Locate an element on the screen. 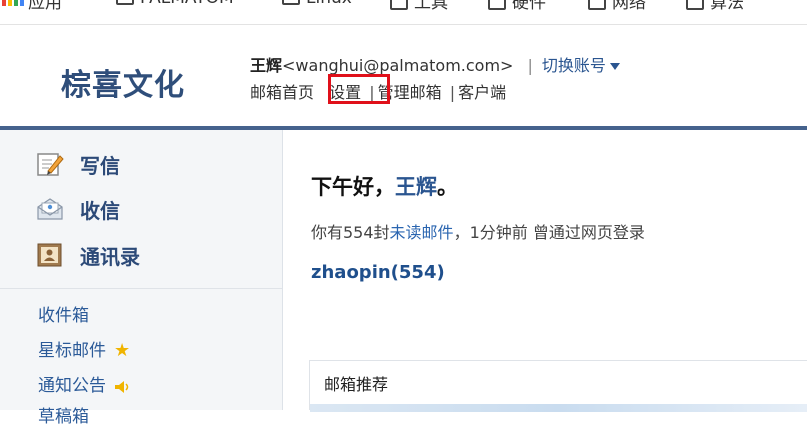 This screenshot has width=807, height=427. recommend-banner is located at coordinates (558, 408).